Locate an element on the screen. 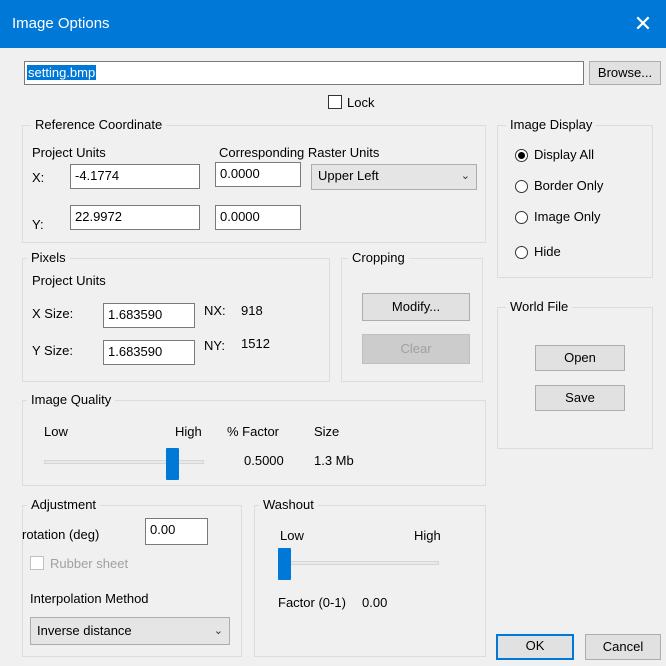  raster-origin-value: Upper Left is located at coordinates (348, 175).